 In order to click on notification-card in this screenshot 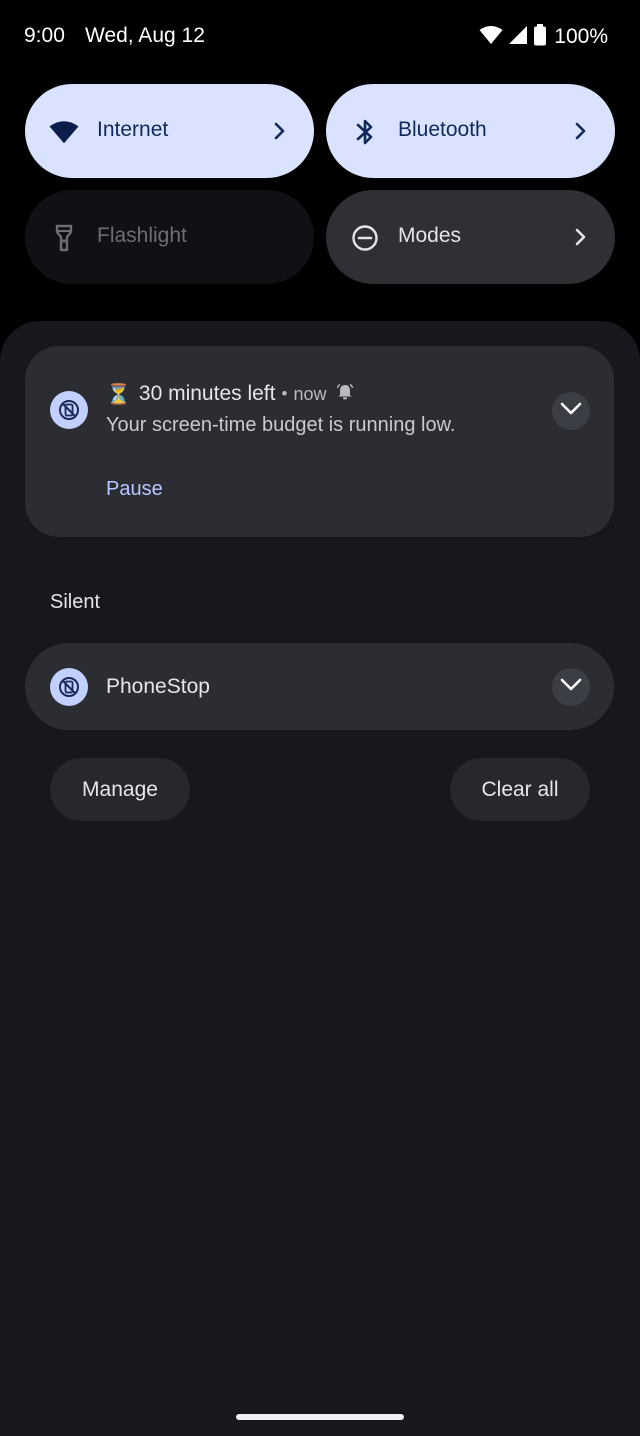, I will do `click(319, 441)`.